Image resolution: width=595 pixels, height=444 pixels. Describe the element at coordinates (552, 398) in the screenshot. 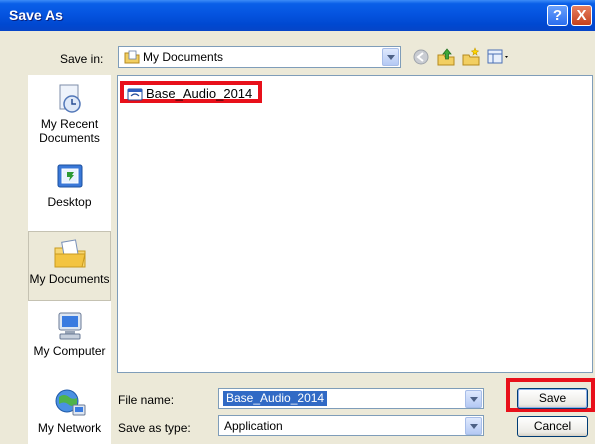

I see `save-button: Save` at that location.